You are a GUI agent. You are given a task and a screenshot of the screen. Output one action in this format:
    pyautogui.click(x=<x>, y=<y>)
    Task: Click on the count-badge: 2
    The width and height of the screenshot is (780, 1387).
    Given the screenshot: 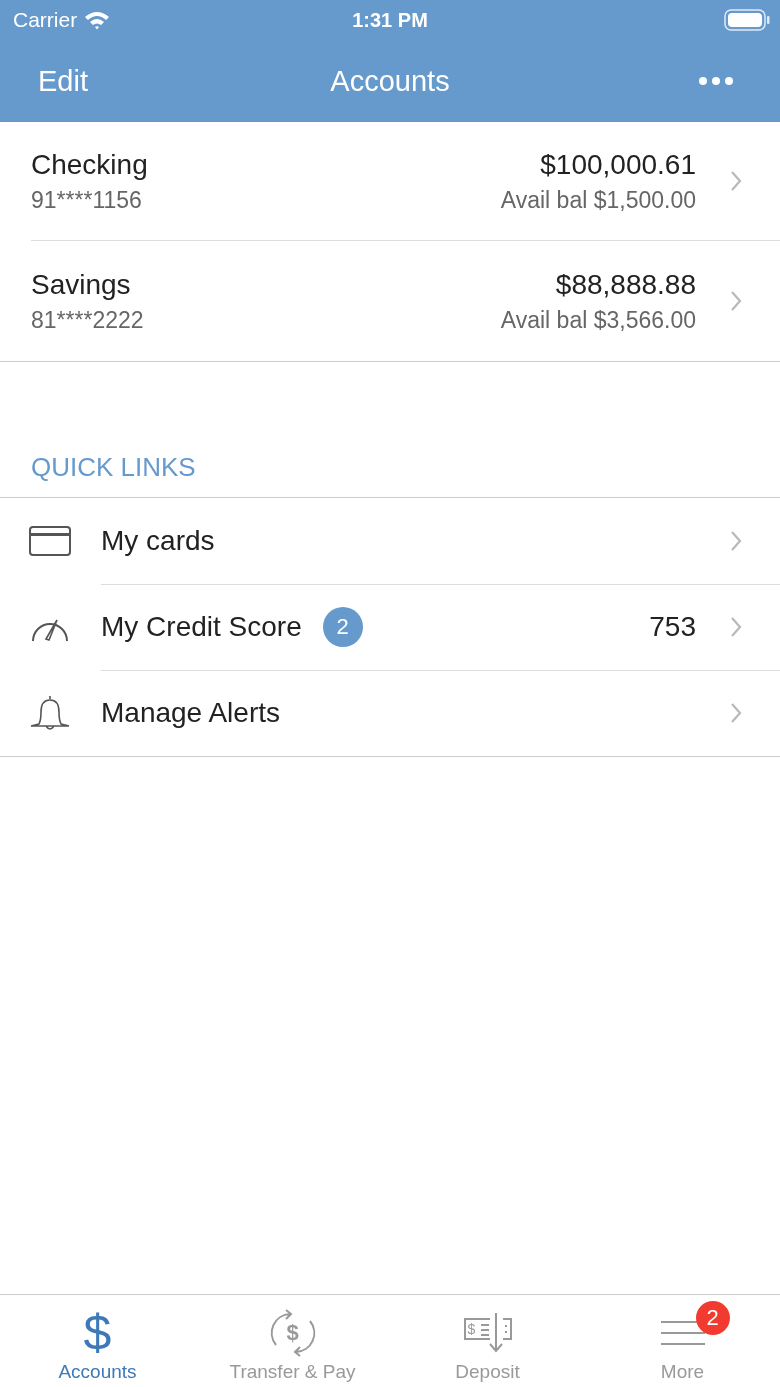 What is the action you would take?
    pyautogui.click(x=342, y=626)
    